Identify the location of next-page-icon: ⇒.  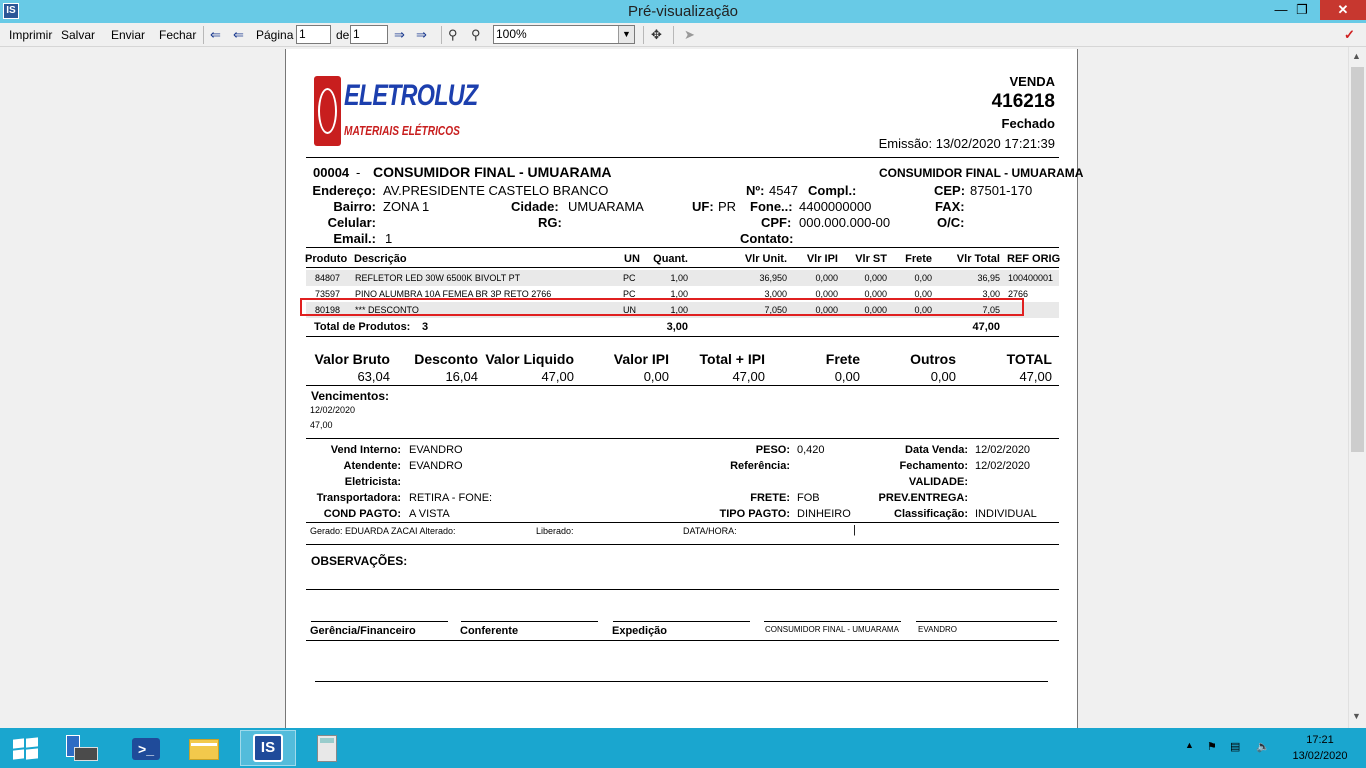
(399, 35).